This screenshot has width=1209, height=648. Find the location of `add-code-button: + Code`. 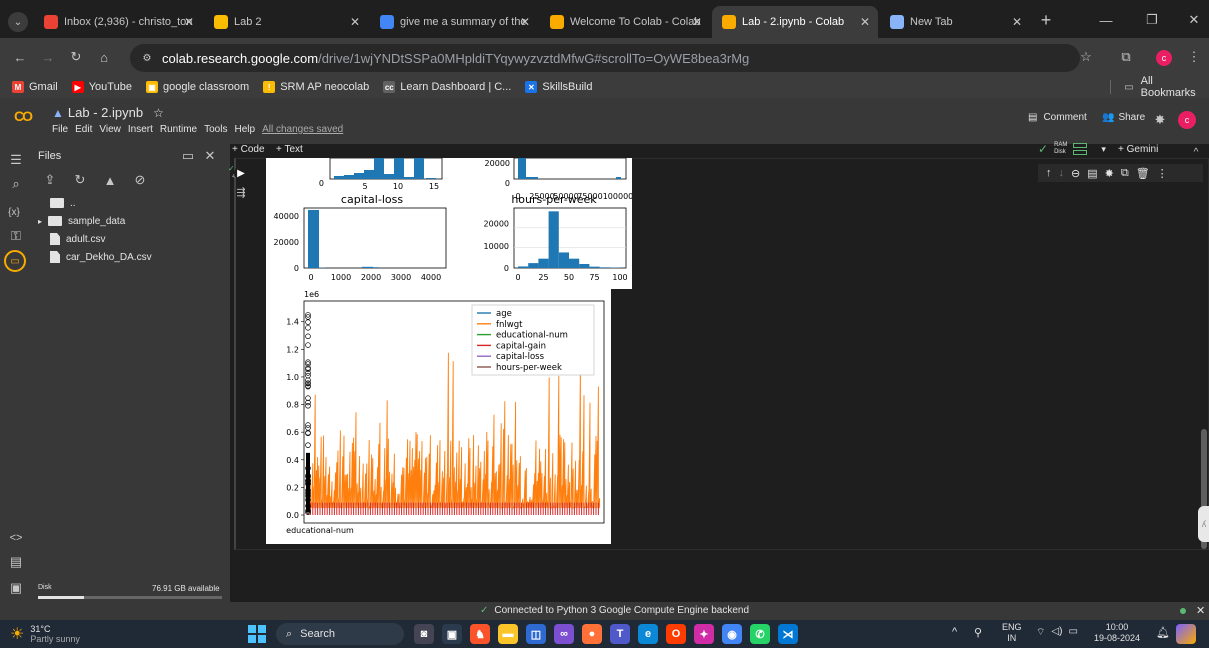

add-code-button: + Code is located at coordinates (248, 149).